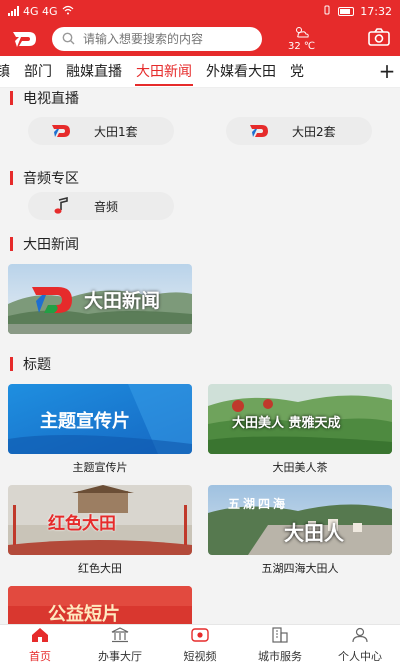 This screenshot has width=400, height=666. What do you see at coordinates (241, 71) in the screenshot?
I see `tab-foreign-media: 外媒看大田` at bounding box center [241, 71].